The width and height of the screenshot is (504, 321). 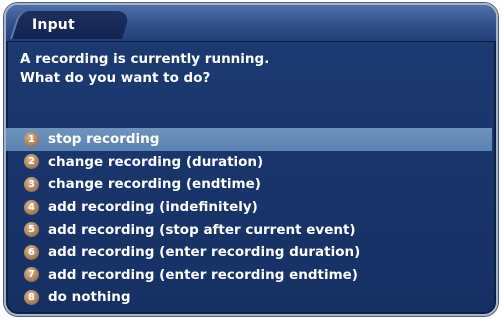 I want to click on option-label: add recording (enter recording endtime), so click(x=203, y=274).